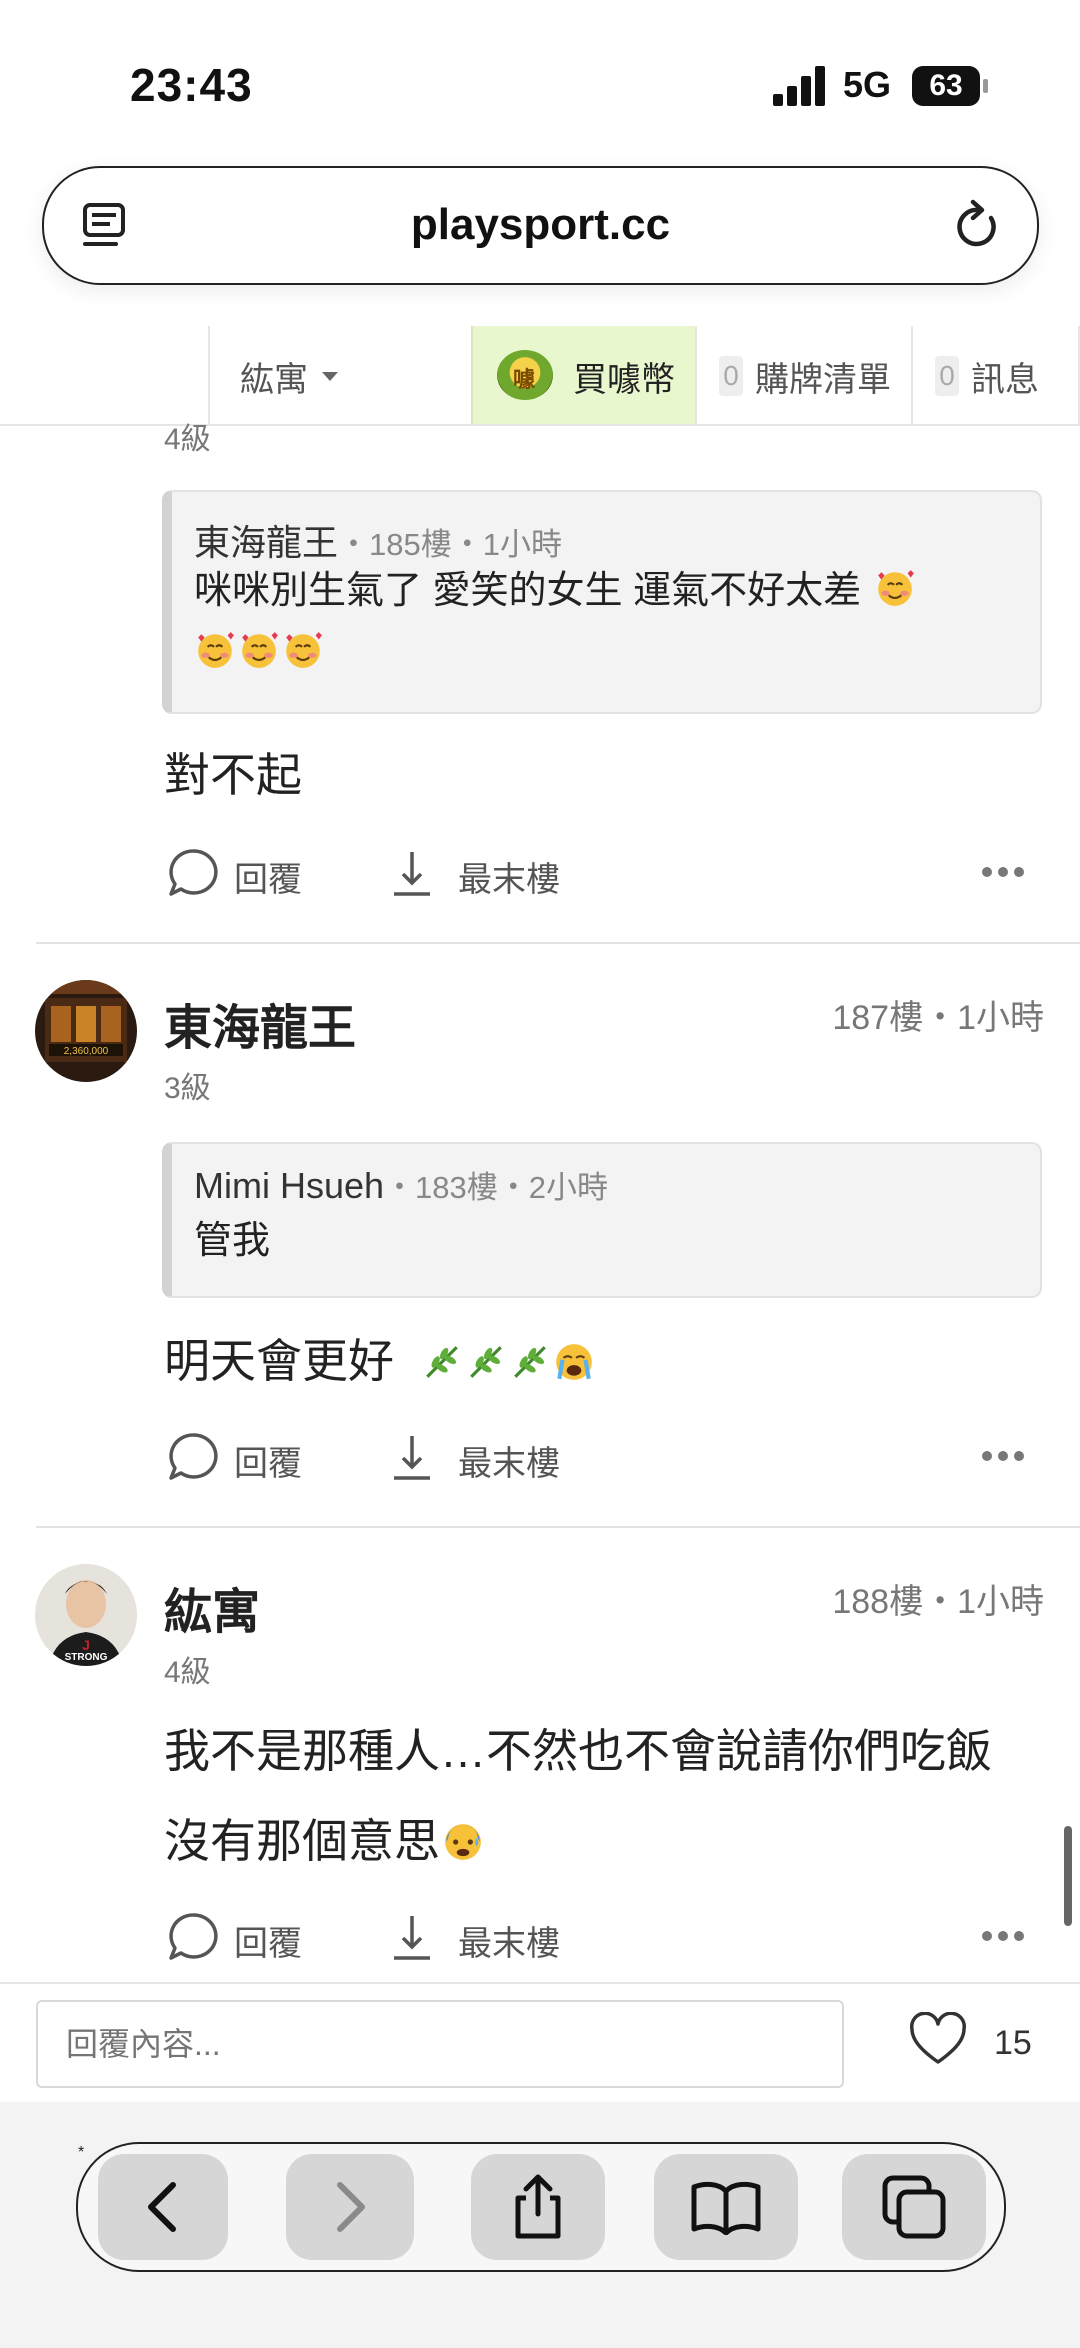 The height and width of the screenshot is (2348, 1080). I want to click on bookmarks-button, so click(726, 2207).